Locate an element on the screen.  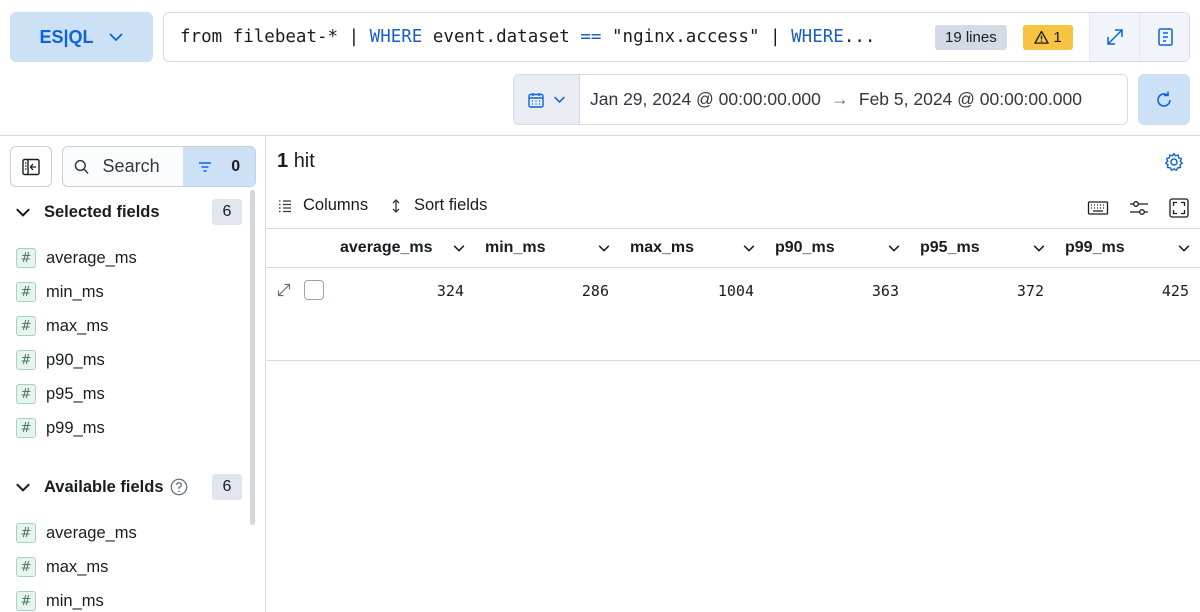
query-token: "nginx.access" | is located at coordinates (696, 37).